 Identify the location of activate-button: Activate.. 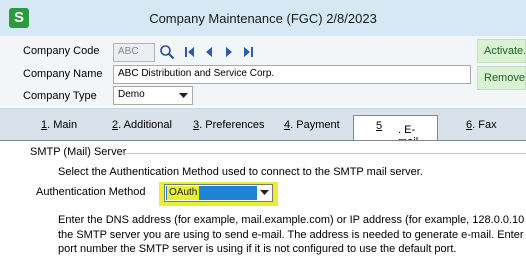
(501, 51).